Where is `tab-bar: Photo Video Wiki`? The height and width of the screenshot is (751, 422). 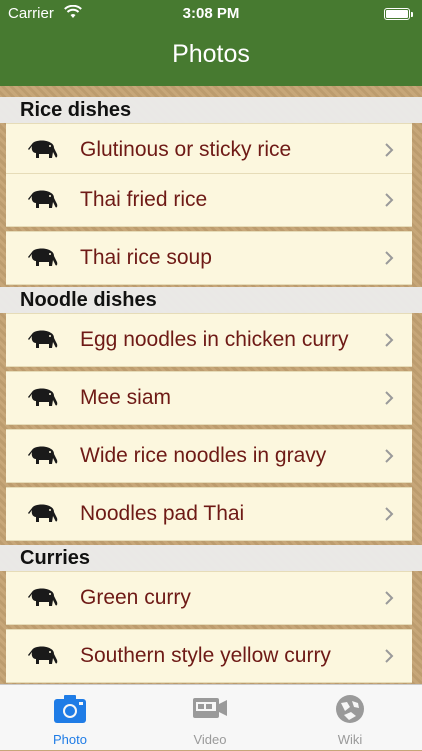 tab-bar: Photo Video Wiki is located at coordinates (211, 717).